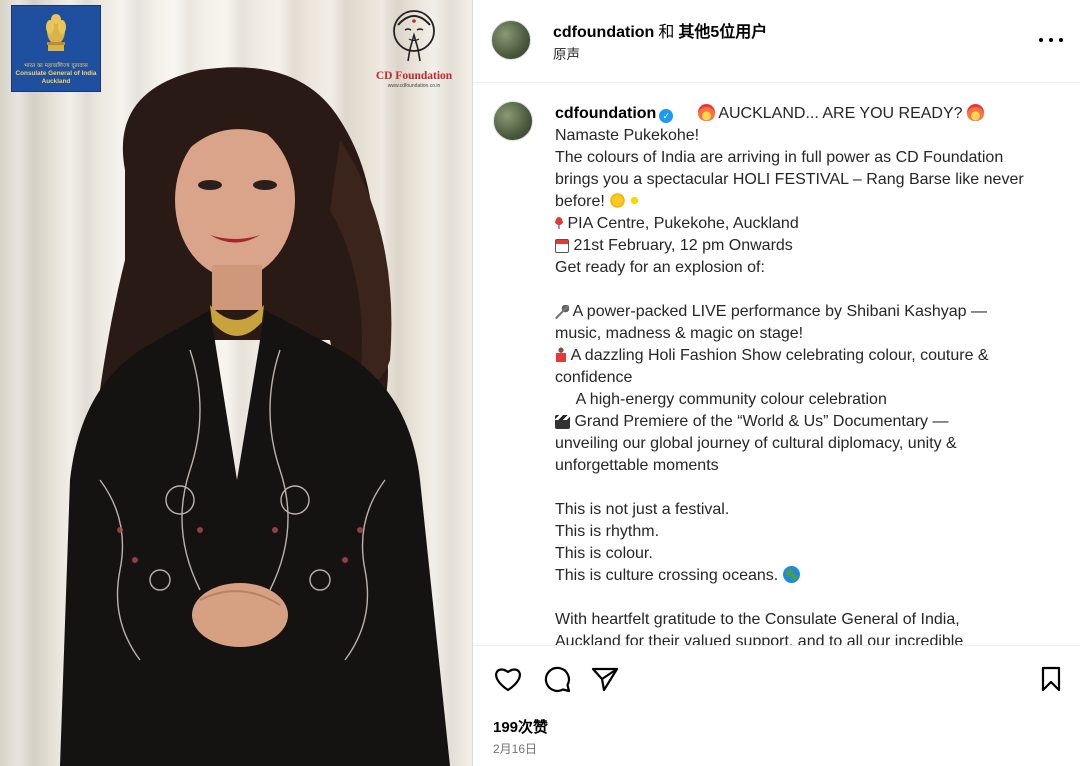  I want to click on caption-text-span: before!, so click(580, 201).